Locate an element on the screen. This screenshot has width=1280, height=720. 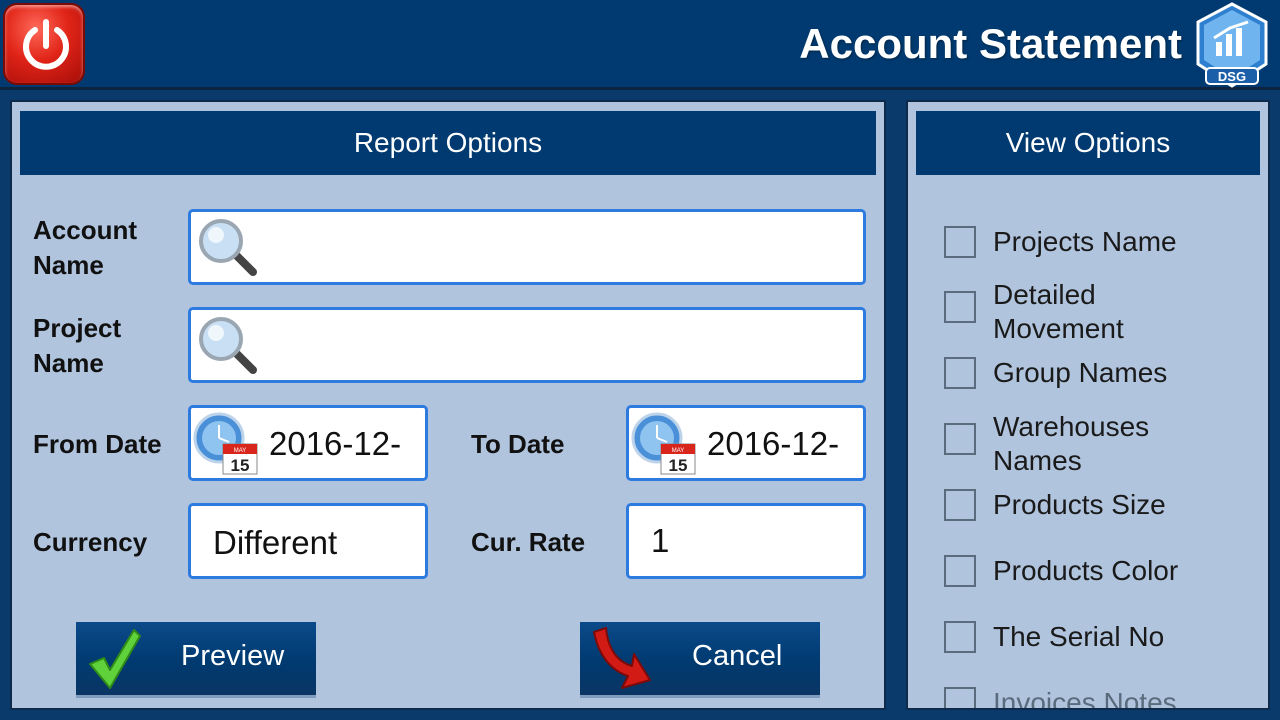
preview-button: Preview is located at coordinates (196, 660).